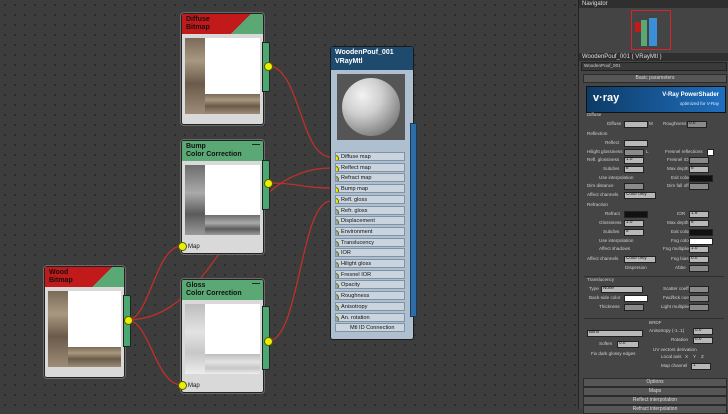 This screenshot has height=414, width=728. What do you see at coordinates (222, 69) in the screenshot?
I see `diffuse-bitmap-node: Diffuse Bitmap` at bounding box center [222, 69].